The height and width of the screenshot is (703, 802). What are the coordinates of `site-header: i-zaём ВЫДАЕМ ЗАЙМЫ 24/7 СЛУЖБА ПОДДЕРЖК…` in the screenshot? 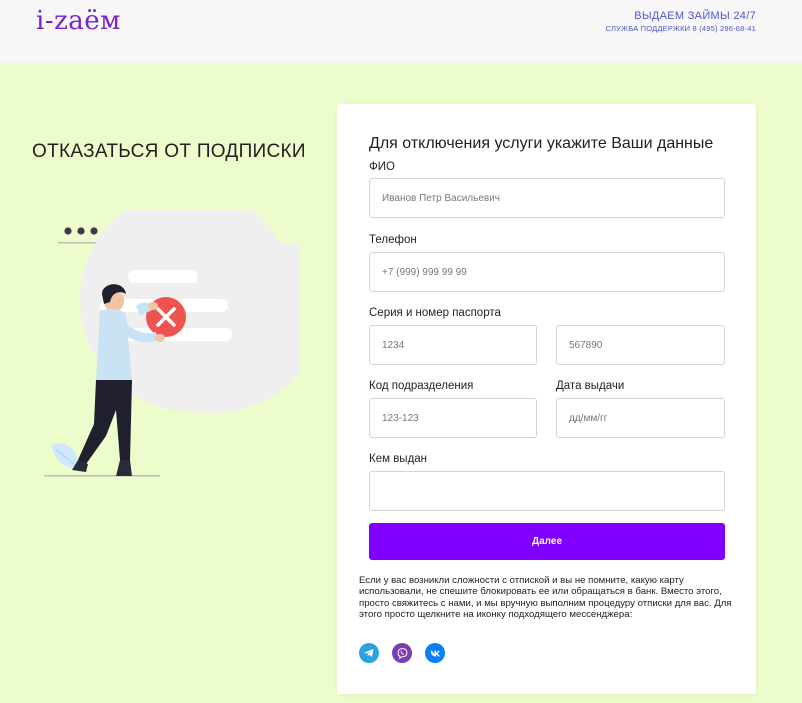 It's located at (401, 31).